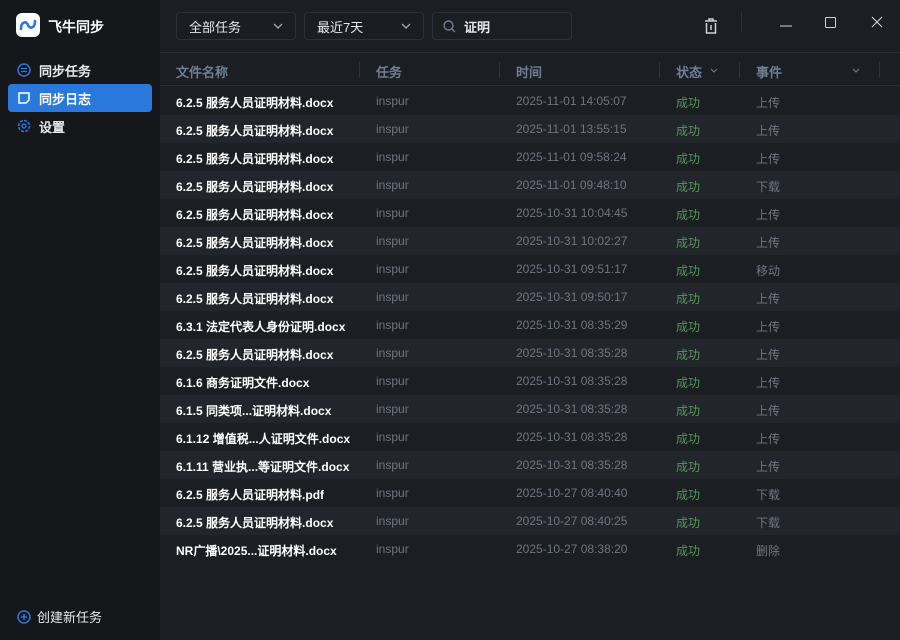  I want to click on cell-filename: 6.1.11 营业执...等证明文件.docx, so click(263, 467).